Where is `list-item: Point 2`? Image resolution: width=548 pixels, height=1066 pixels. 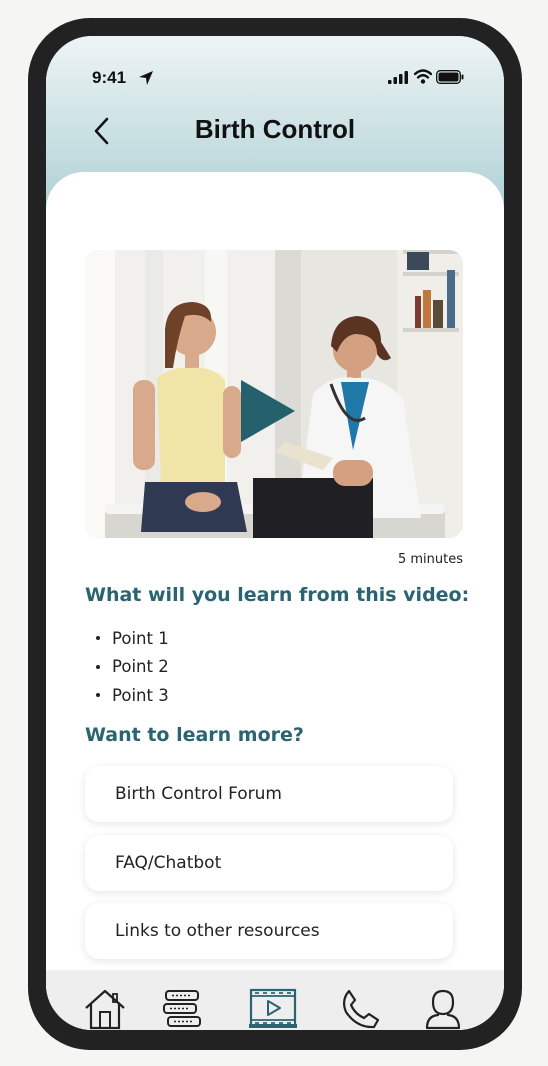
list-item: Point 2 is located at coordinates (132, 667).